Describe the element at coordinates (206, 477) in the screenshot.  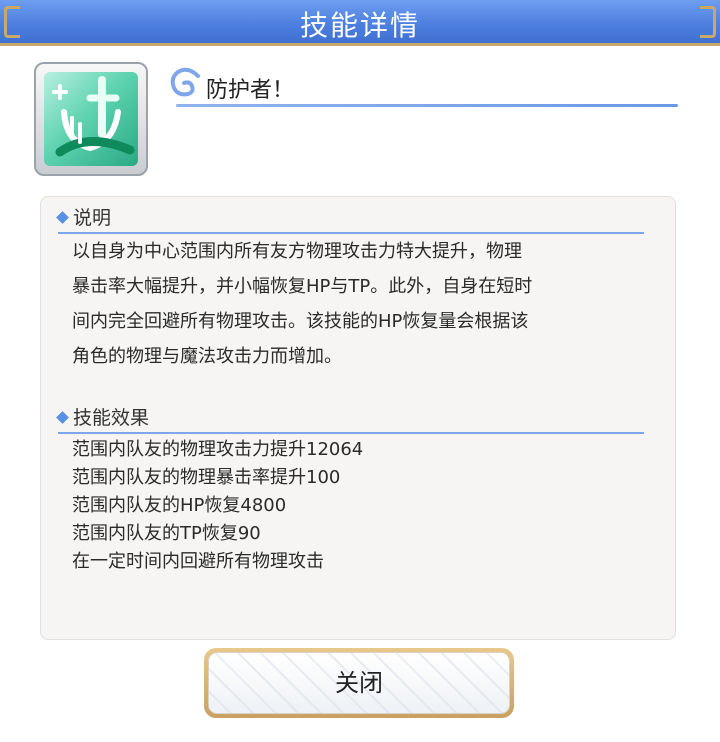
I see `effect-item: 范围内队友的物理暴击率提升100` at that location.